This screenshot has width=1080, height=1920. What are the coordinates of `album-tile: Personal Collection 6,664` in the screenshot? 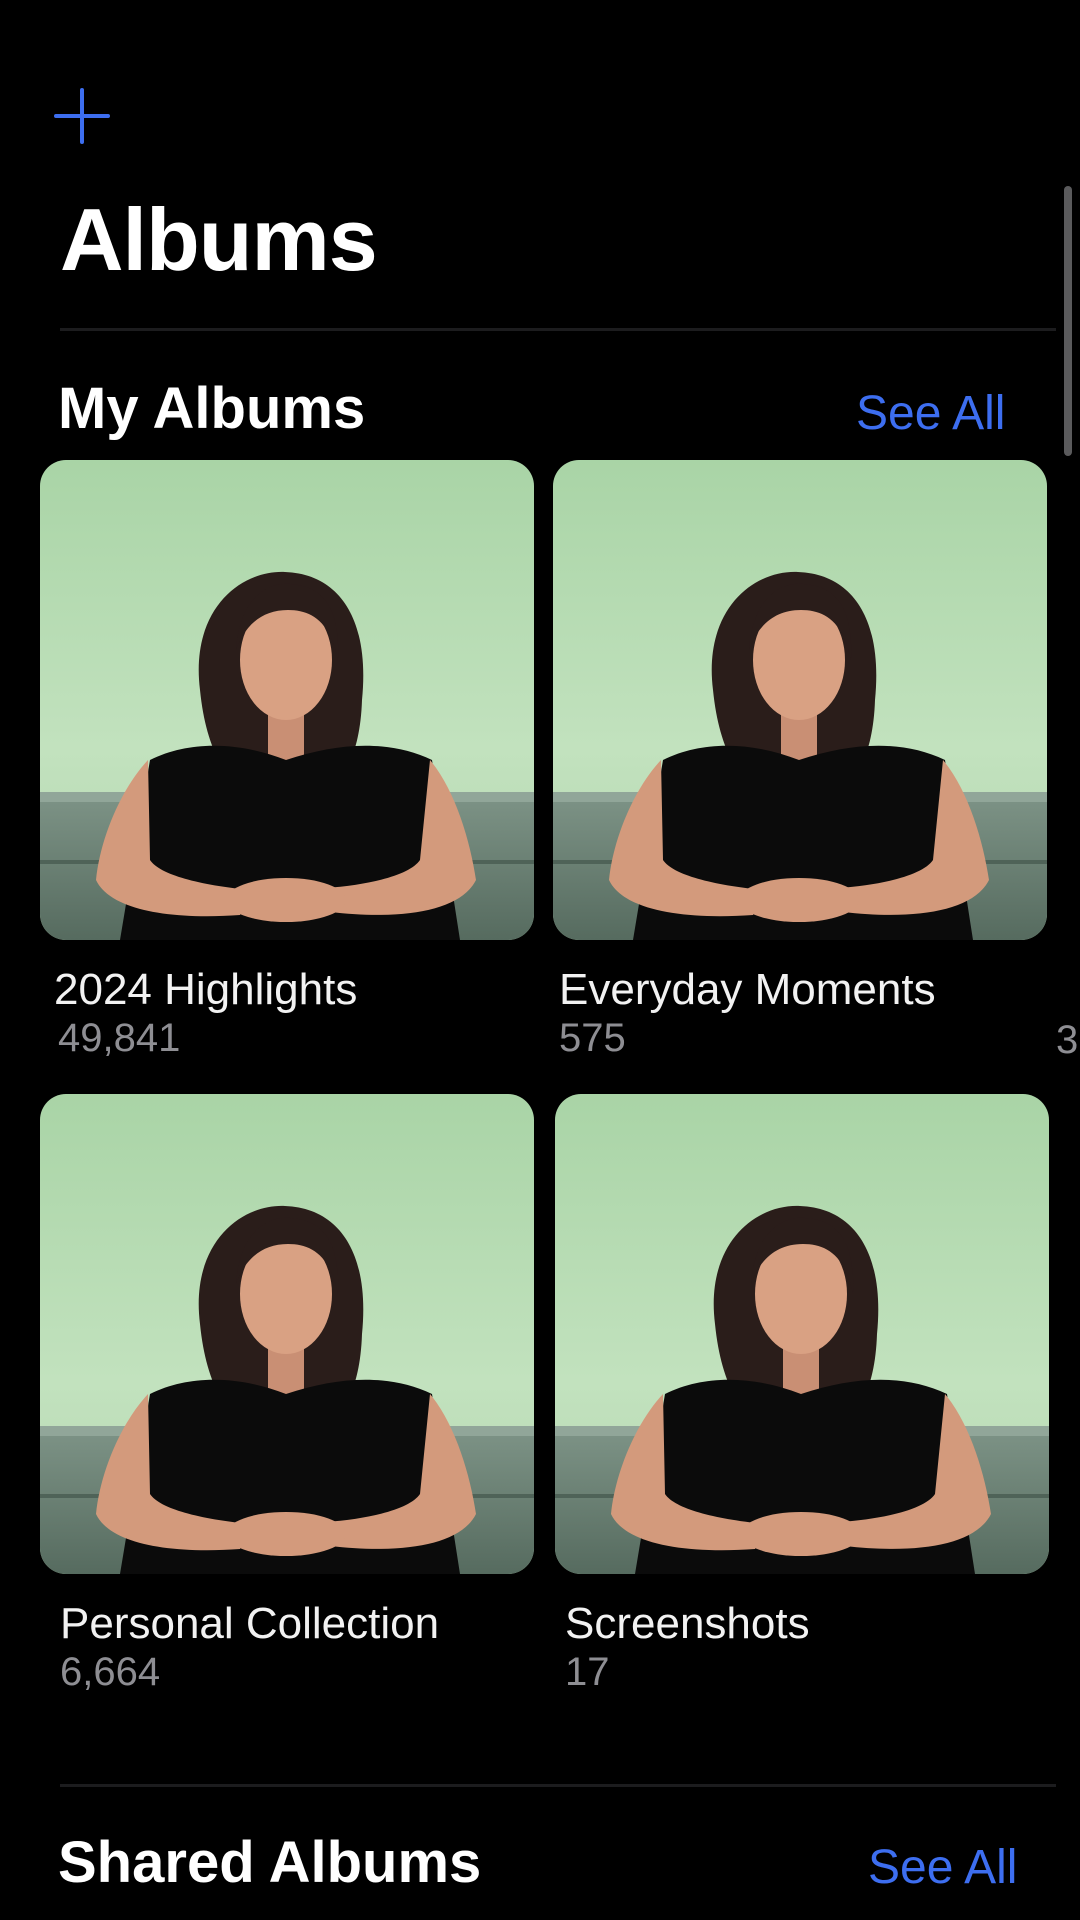 It's located at (287, 1393).